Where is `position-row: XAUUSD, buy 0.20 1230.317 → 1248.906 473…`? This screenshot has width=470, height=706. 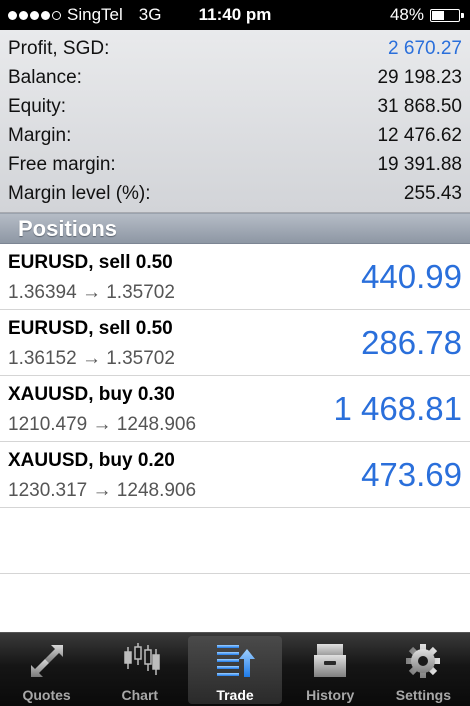
position-row: XAUUSD, buy 0.20 1230.317 → 1248.906 473… is located at coordinates (235, 475).